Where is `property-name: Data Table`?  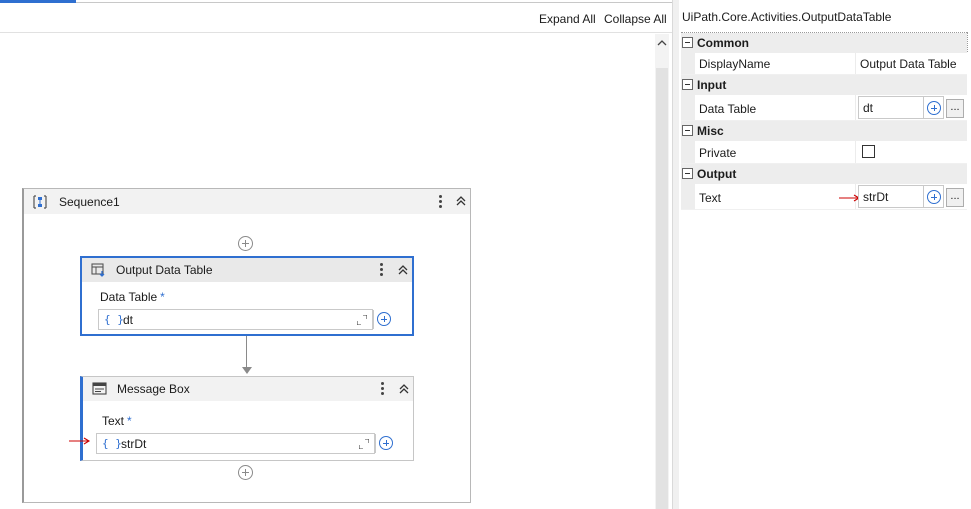
property-name: Data Table is located at coordinates (728, 109).